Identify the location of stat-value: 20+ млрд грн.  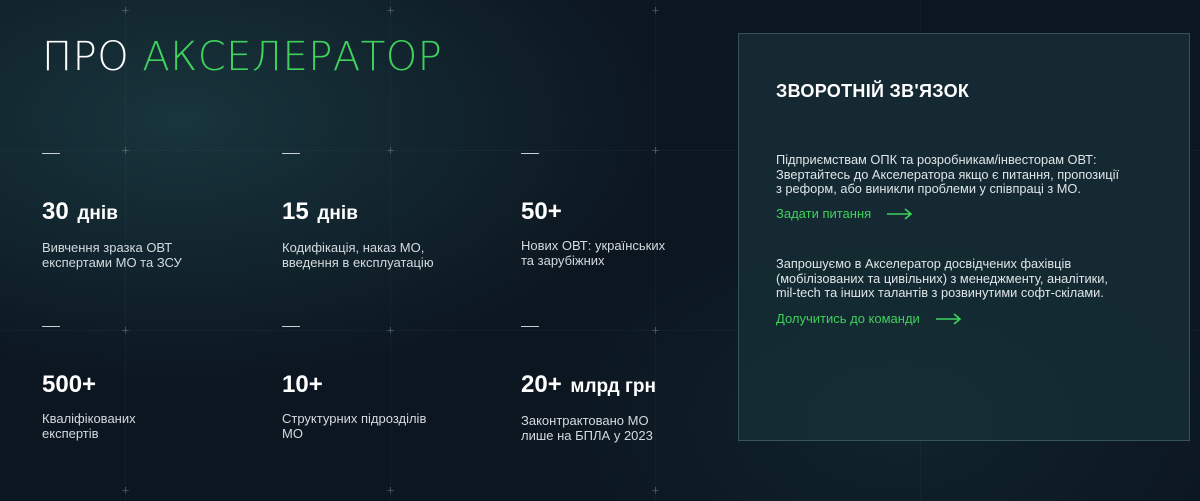
(588, 384).